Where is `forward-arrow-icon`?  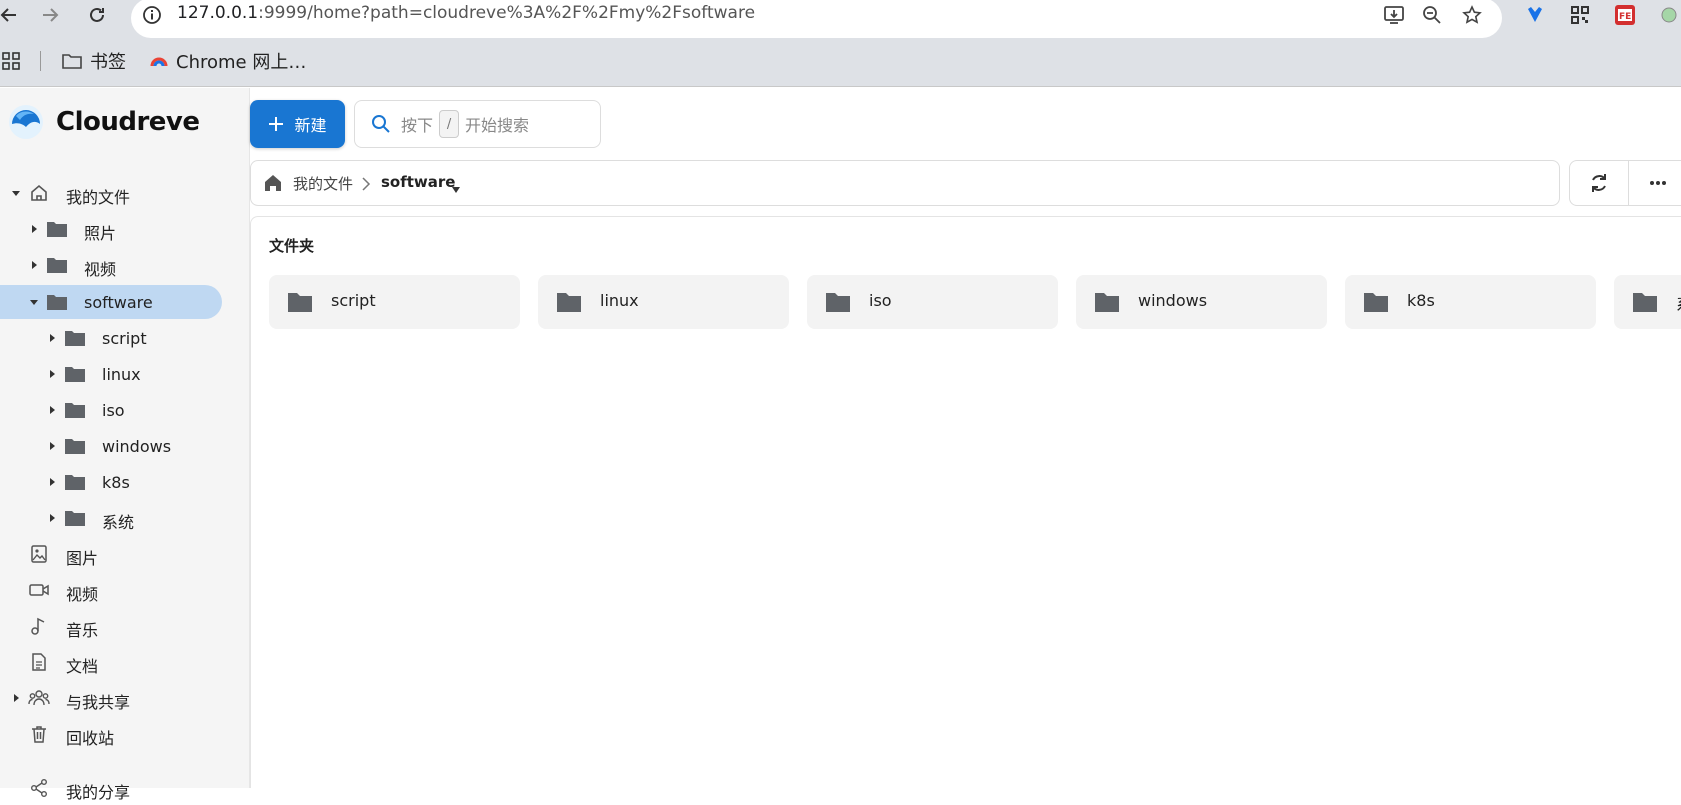
forward-arrow-icon is located at coordinates (51, 15).